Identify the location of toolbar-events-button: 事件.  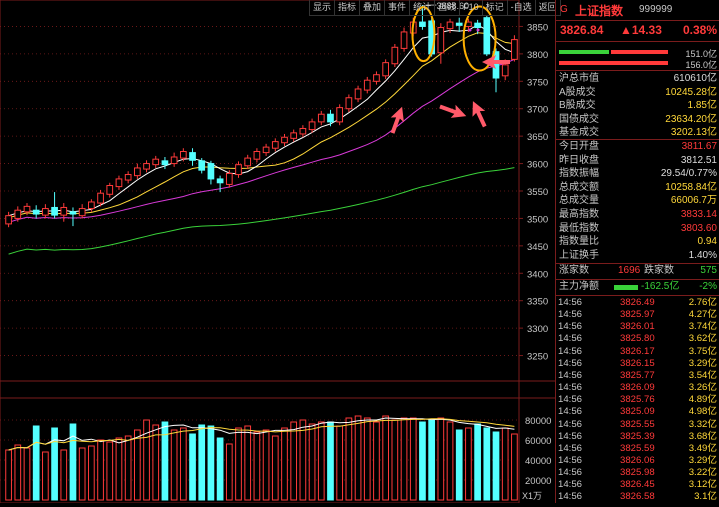
(398, 8).